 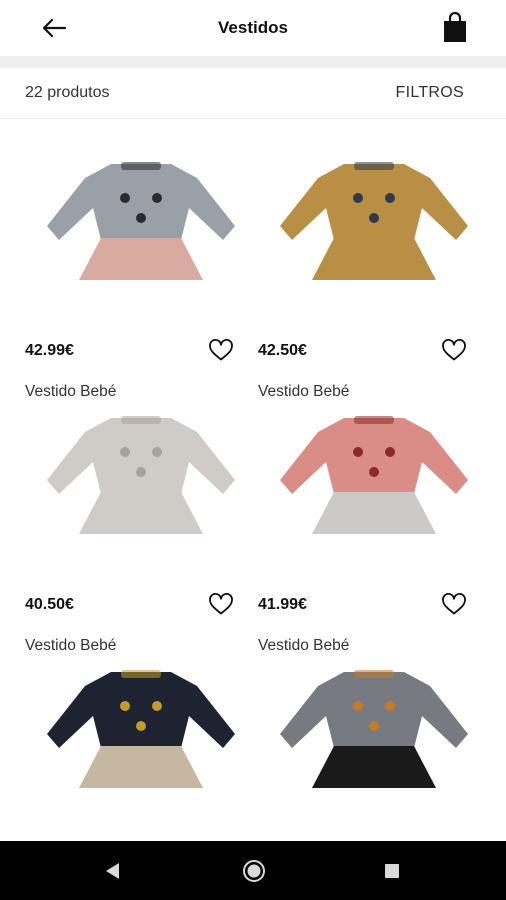 I want to click on header-separator, so click(x=253, y=62).